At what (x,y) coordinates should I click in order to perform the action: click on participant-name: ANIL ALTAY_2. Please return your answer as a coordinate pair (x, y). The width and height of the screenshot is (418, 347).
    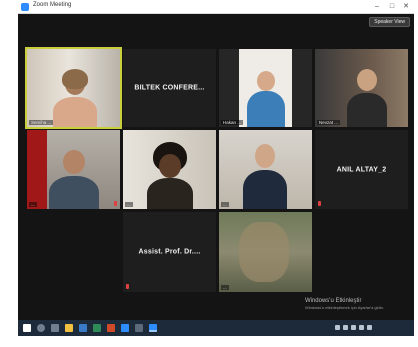
    Looking at the image, I should click on (361, 169).